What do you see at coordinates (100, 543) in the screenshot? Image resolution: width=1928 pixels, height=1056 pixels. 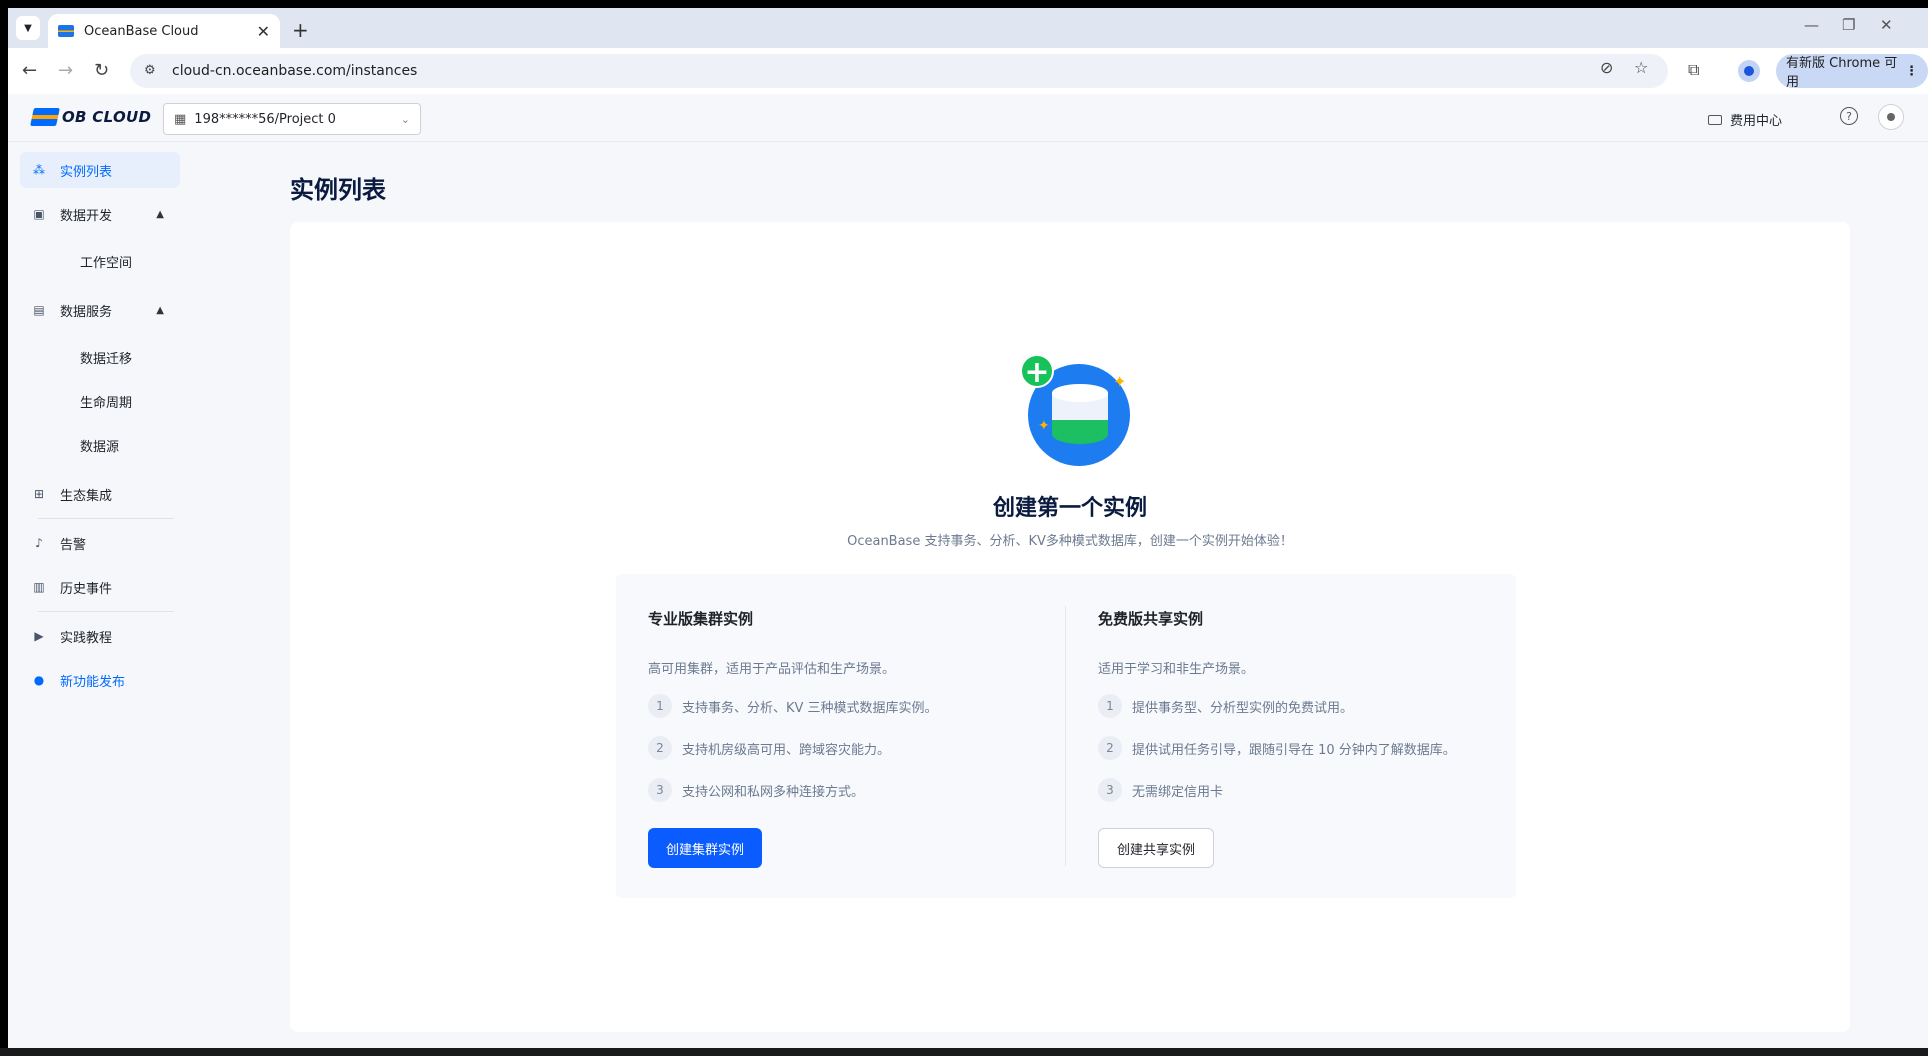 I see `sidebar-item-alerts: ♪ 告警` at bounding box center [100, 543].